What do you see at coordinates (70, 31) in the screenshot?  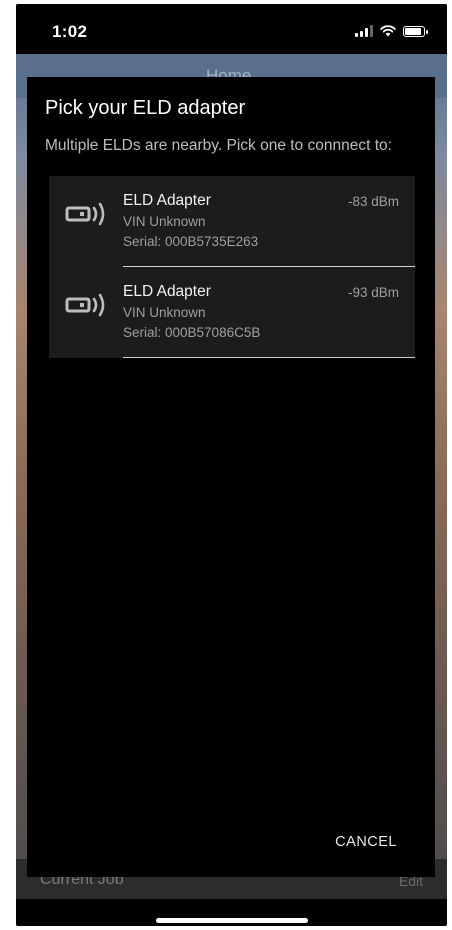 I see `status-time: 1:02` at bounding box center [70, 31].